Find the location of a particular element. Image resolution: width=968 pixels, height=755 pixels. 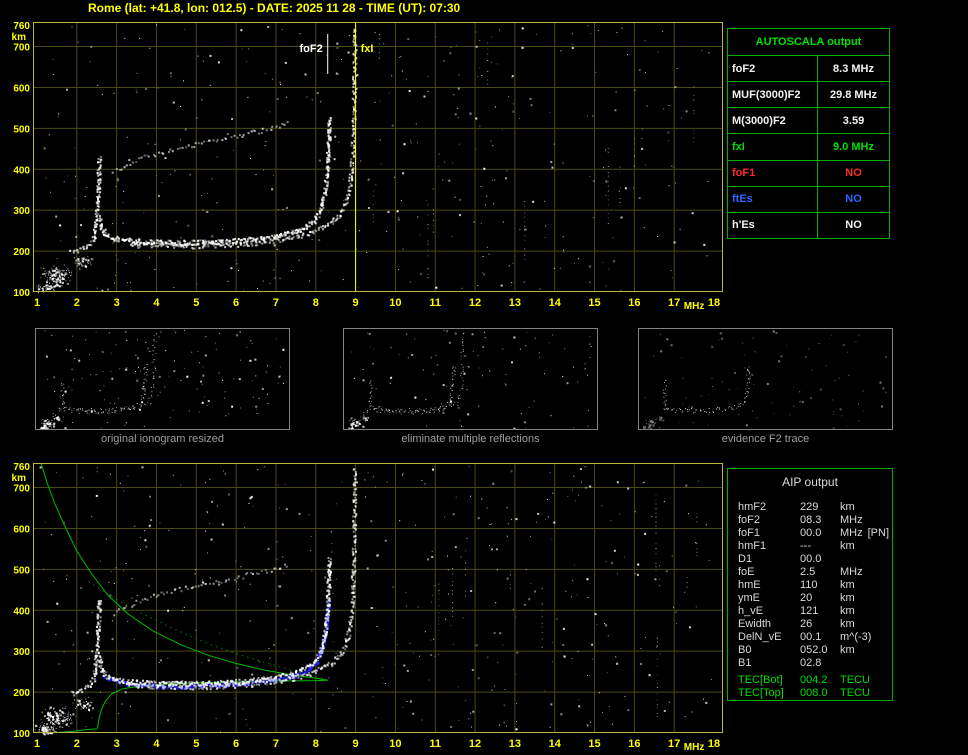

thumbnail-evidence-f2-image is located at coordinates (764, 379).